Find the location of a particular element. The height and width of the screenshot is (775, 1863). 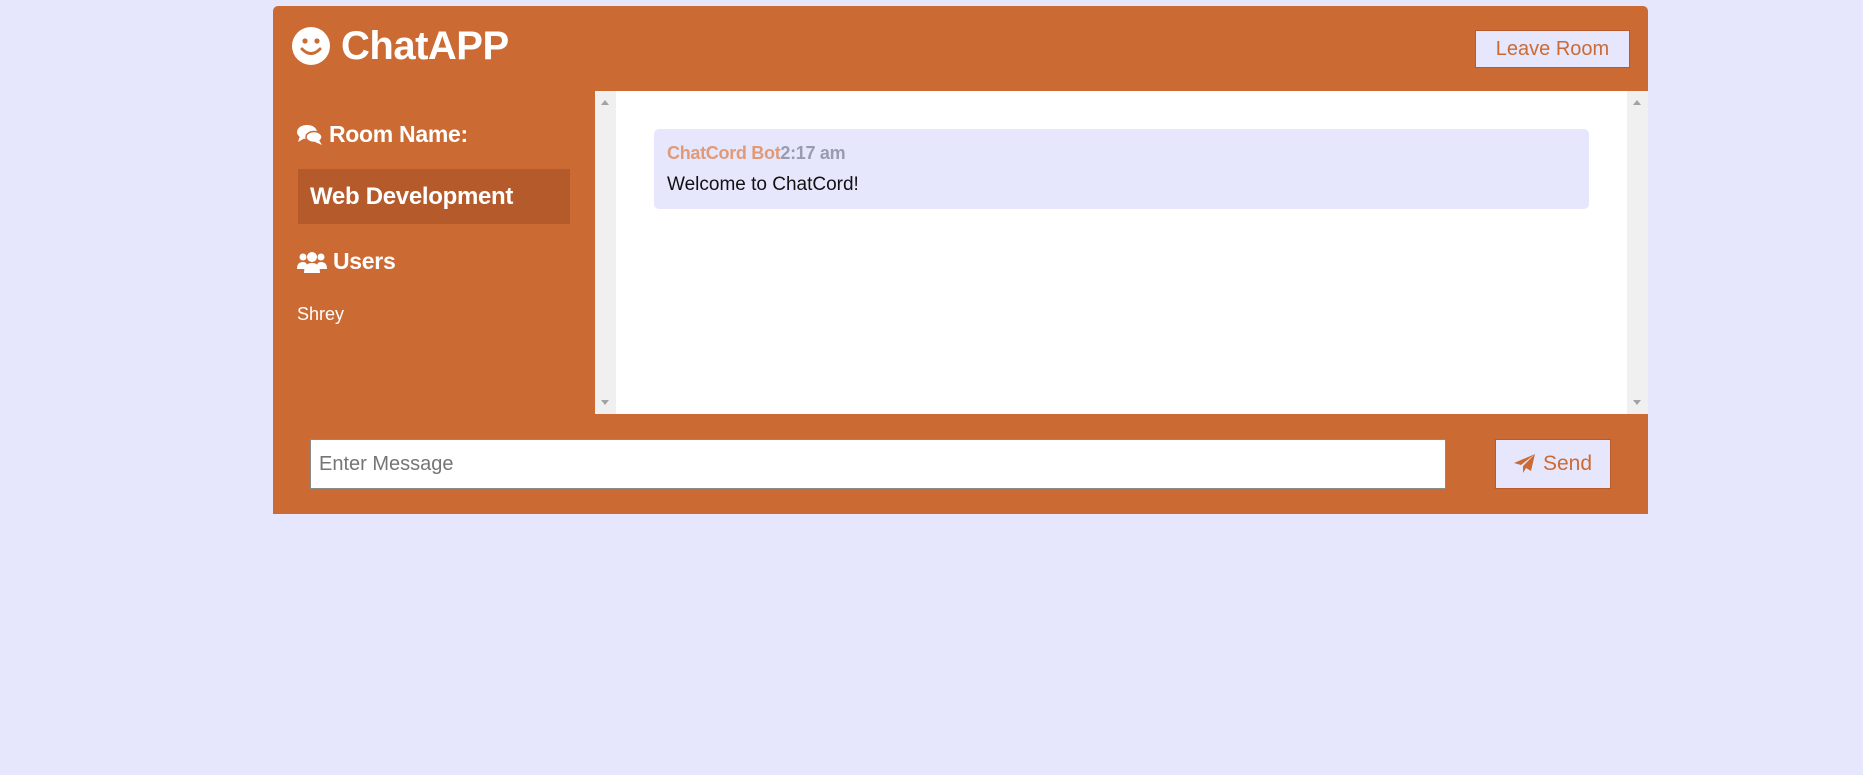

send-label: Send is located at coordinates (1567, 463).